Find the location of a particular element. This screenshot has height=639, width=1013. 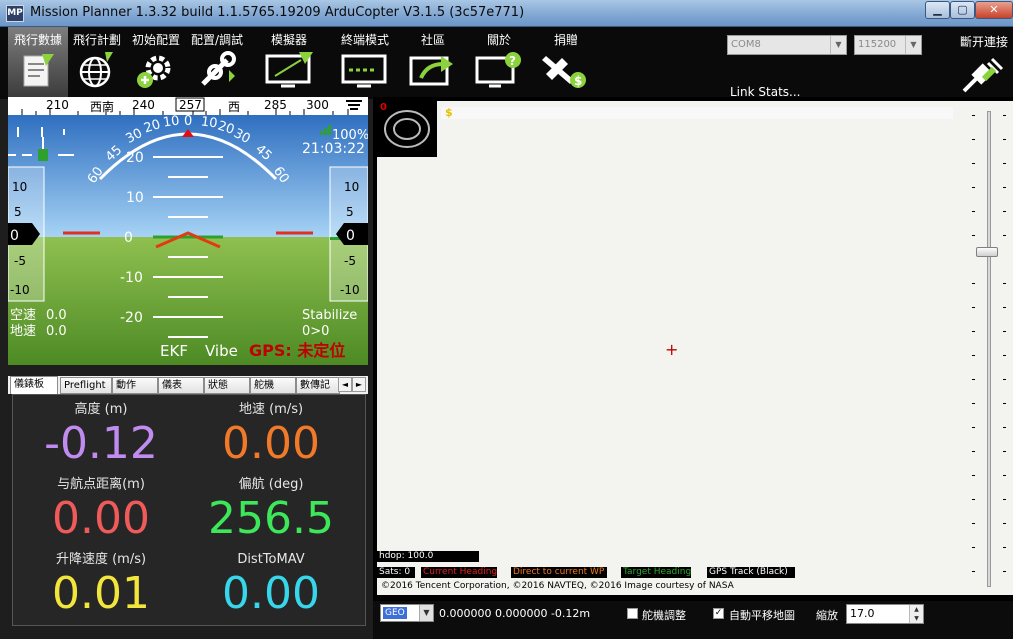

quick-label: 升降速度 (m/s) is located at coordinates (101, 559).